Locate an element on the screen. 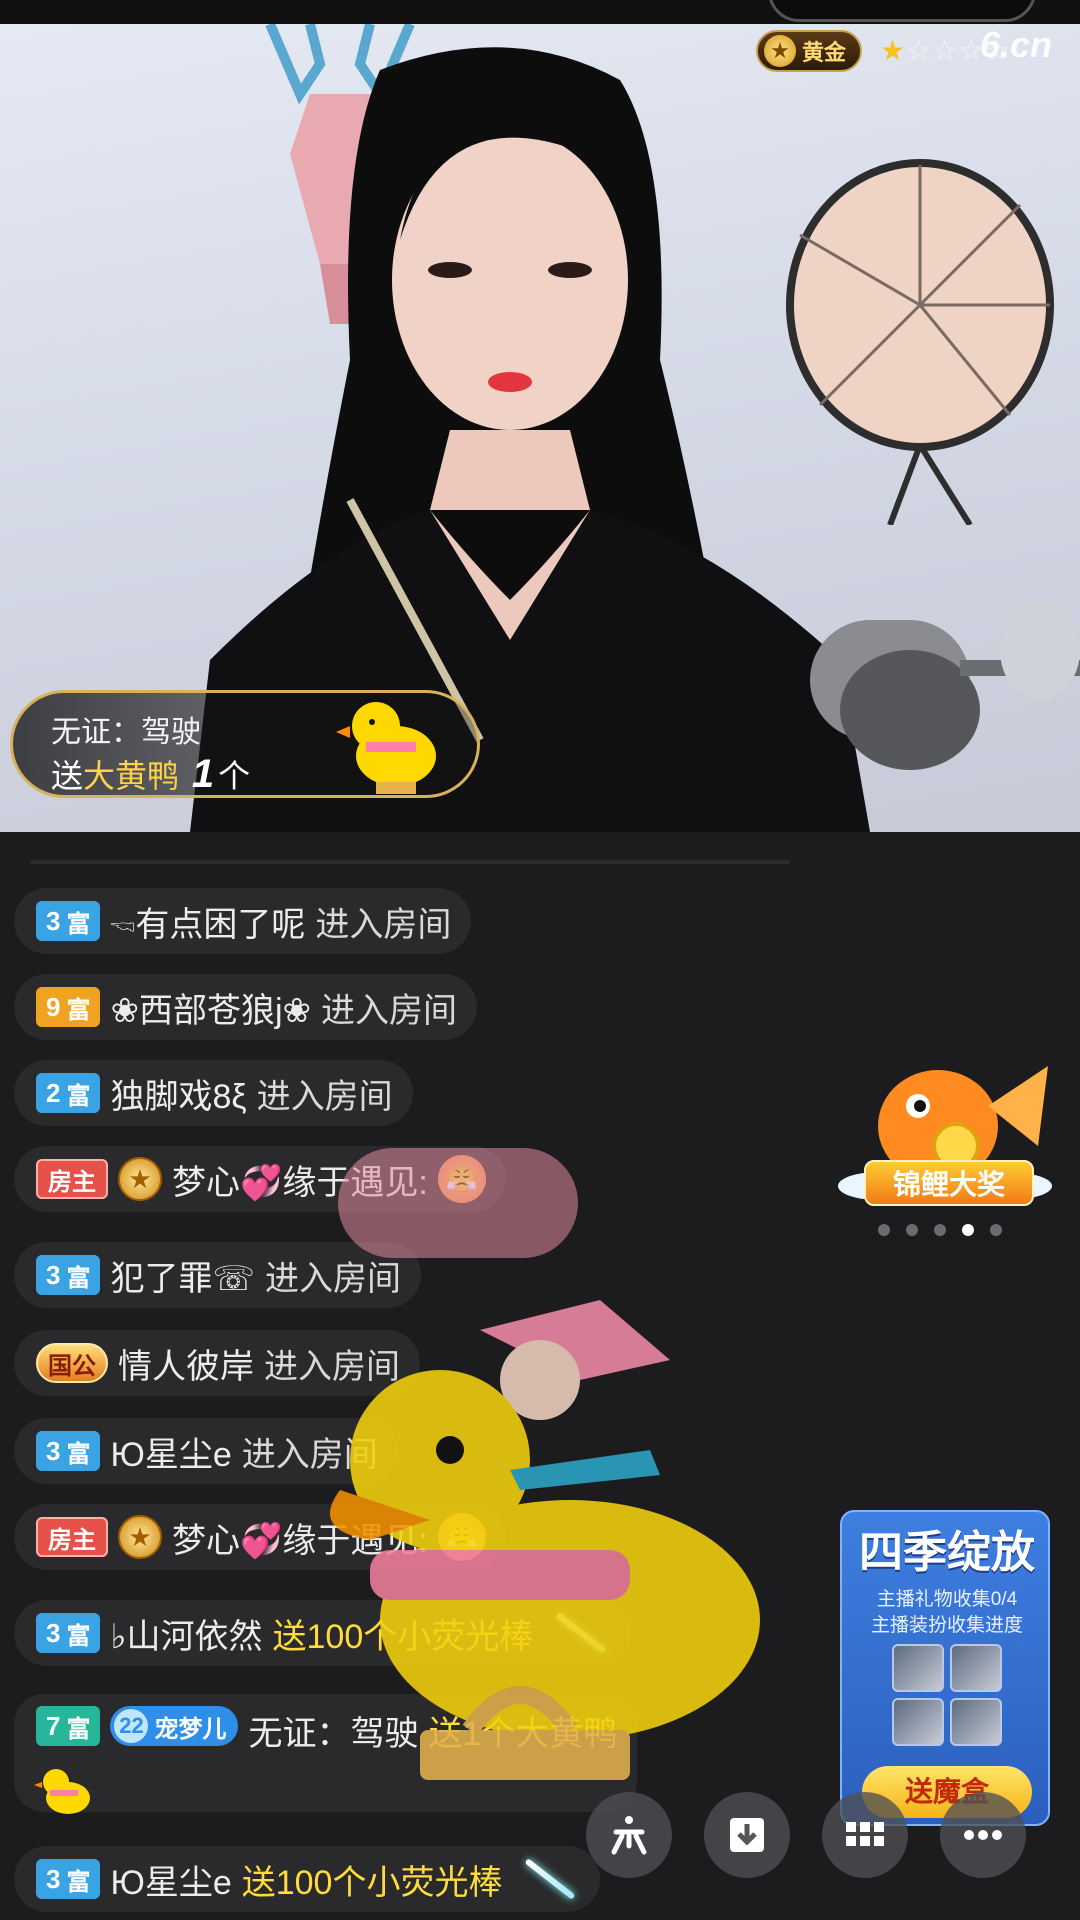 Image resolution: width=1080 pixels, height=1920 pixels. username: 独脚戏8ξ is located at coordinates (178, 1093).